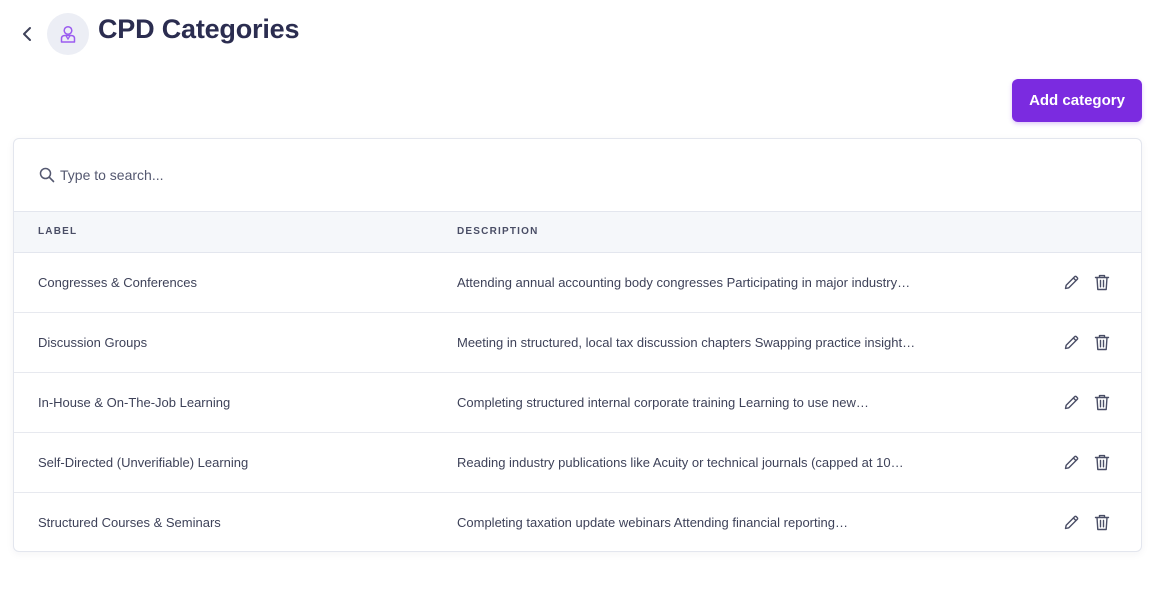 This screenshot has height=598, width=1162. Describe the element at coordinates (129, 522) in the screenshot. I see `row-label: Structured Courses & Seminars` at that location.